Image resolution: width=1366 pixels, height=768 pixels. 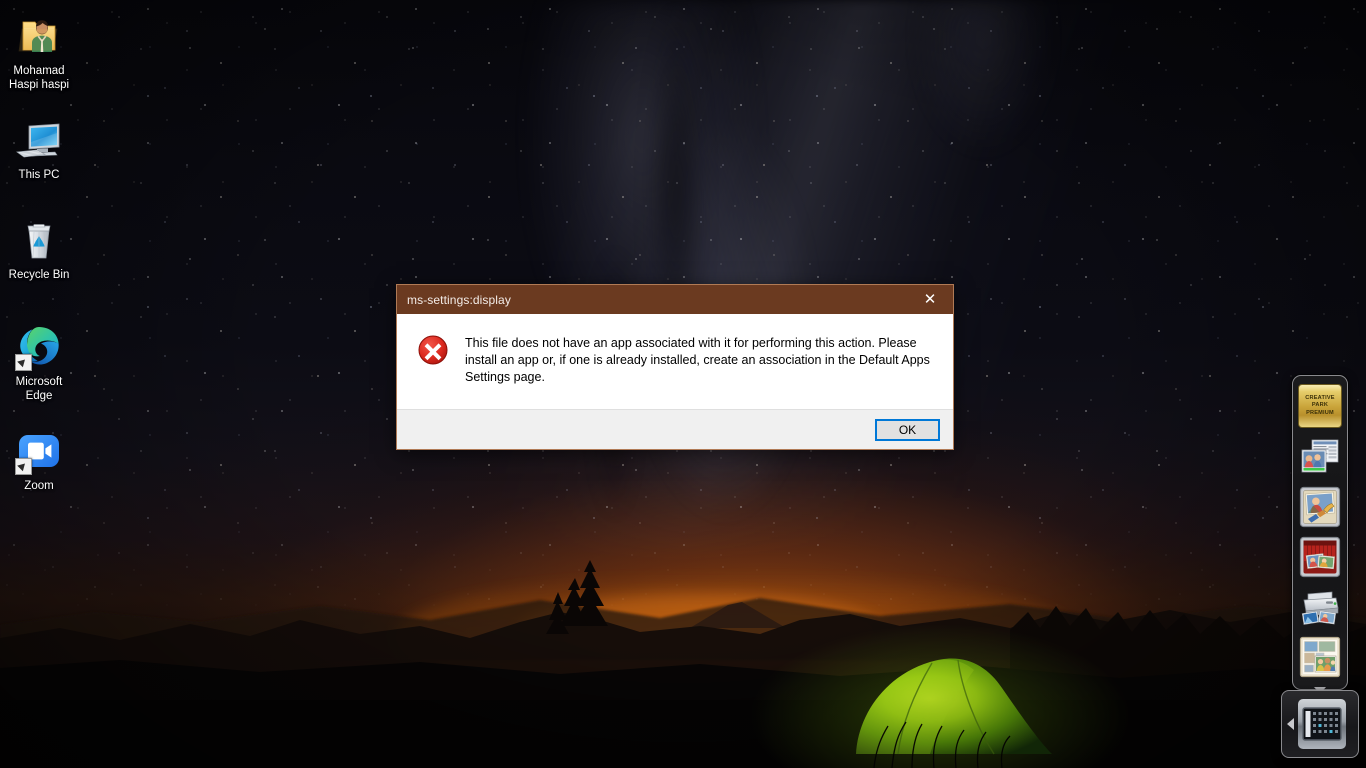 I want to click on recycle-bin-icon, so click(x=39, y=240).